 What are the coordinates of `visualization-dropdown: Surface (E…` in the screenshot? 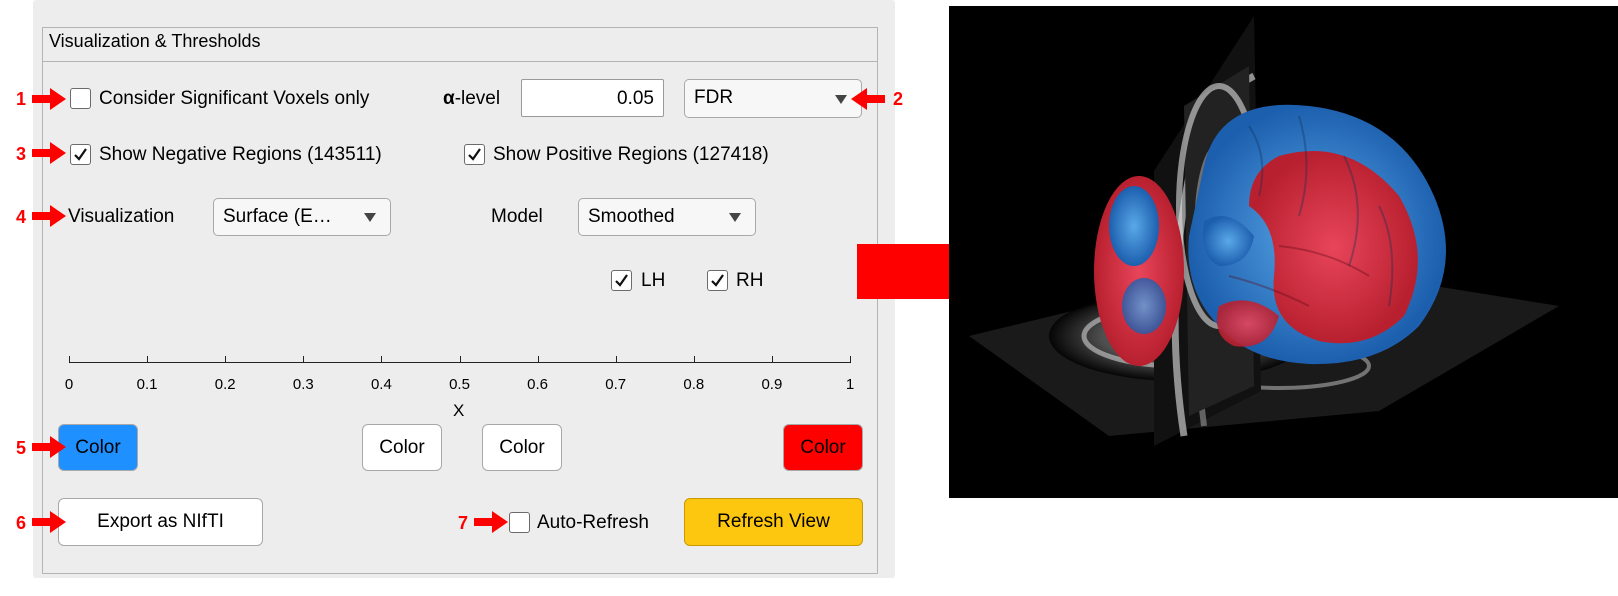 It's located at (302, 217).